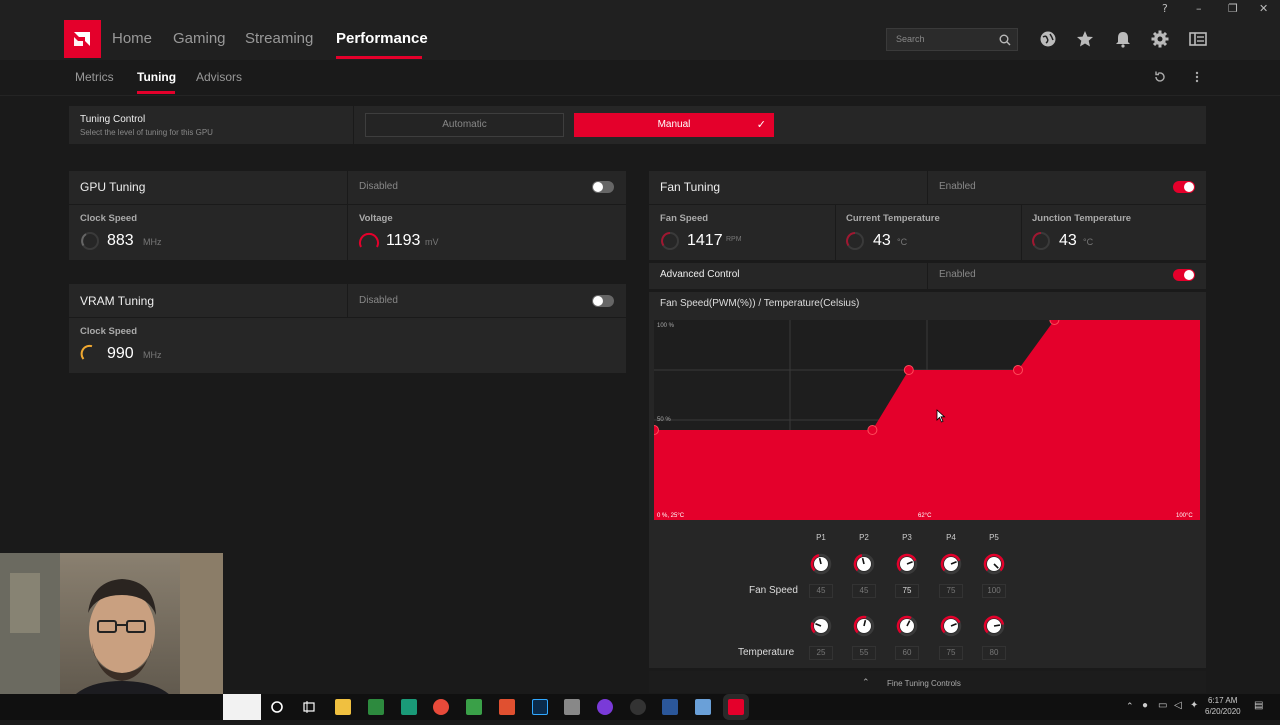 This screenshot has width=1280, height=725. Describe the element at coordinates (343, 707) in the screenshot. I see `file-explorer-icon` at that location.